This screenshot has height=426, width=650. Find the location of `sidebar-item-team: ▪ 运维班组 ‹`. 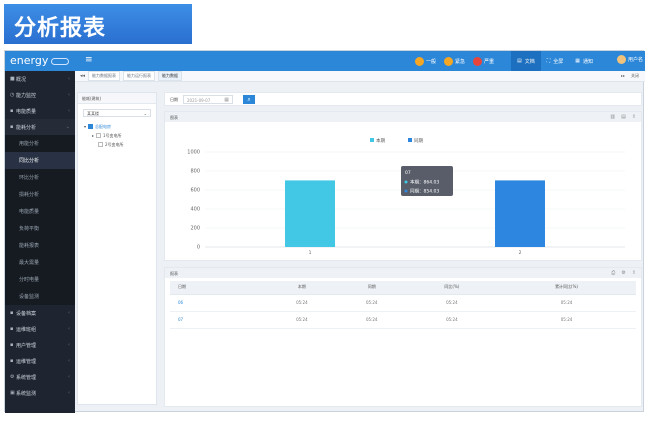

sidebar-item-team: ▪ 运维班组 ‹ is located at coordinates (40, 329).